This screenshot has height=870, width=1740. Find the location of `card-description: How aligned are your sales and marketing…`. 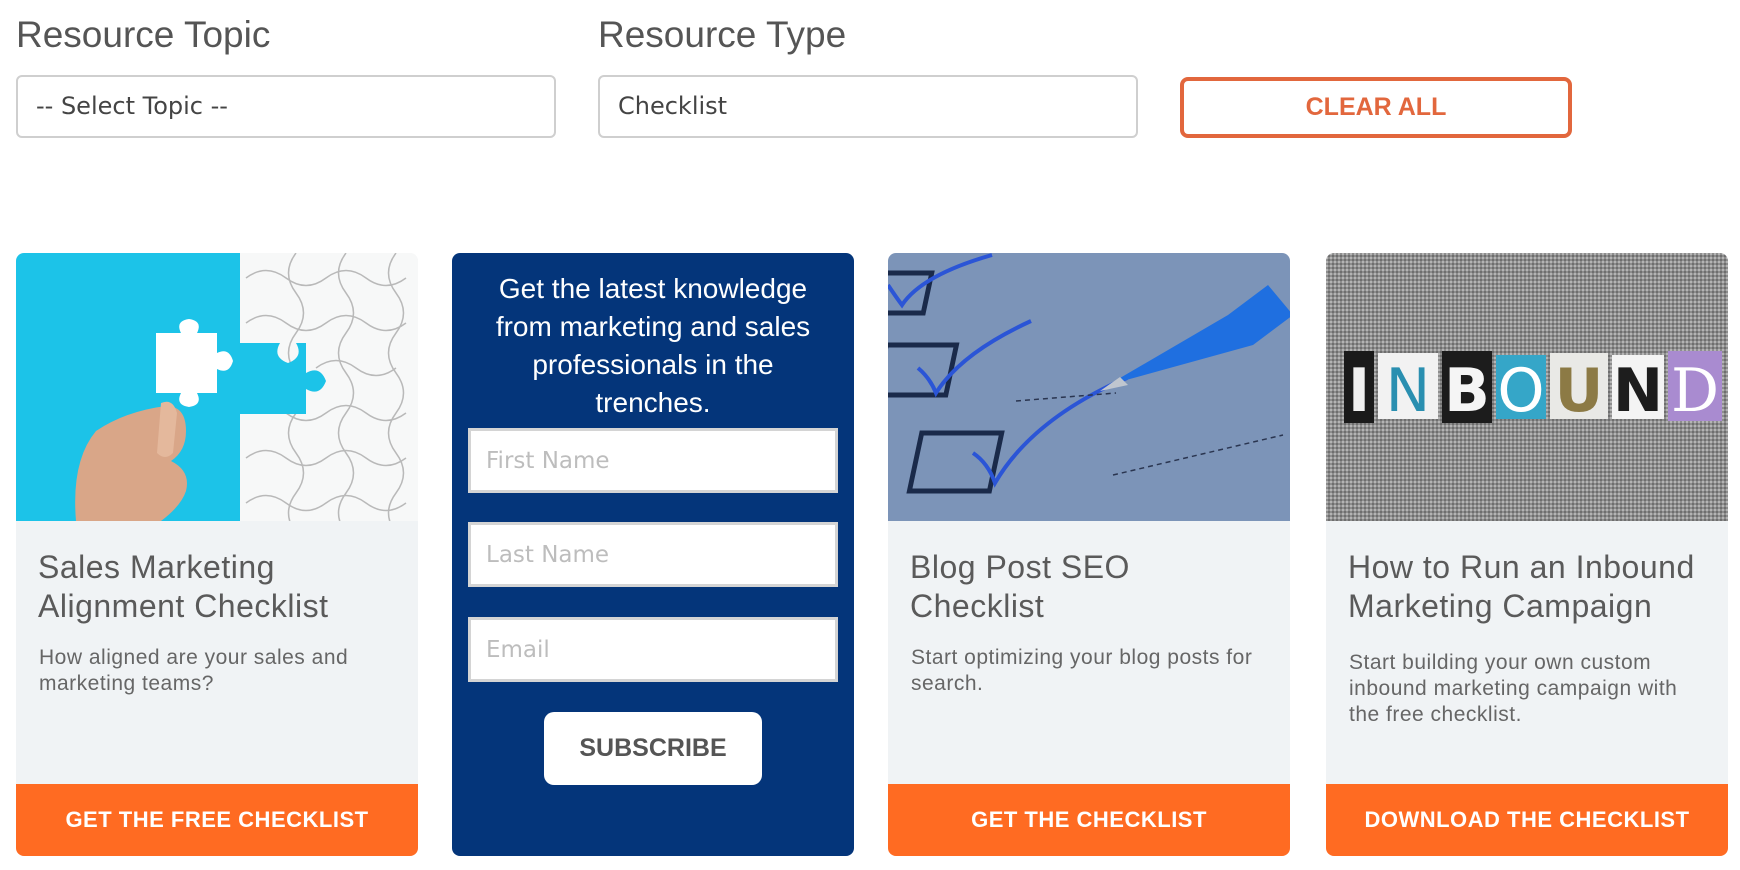

card-description: How aligned are your sales and marketing… is located at coordinates (194, 670).